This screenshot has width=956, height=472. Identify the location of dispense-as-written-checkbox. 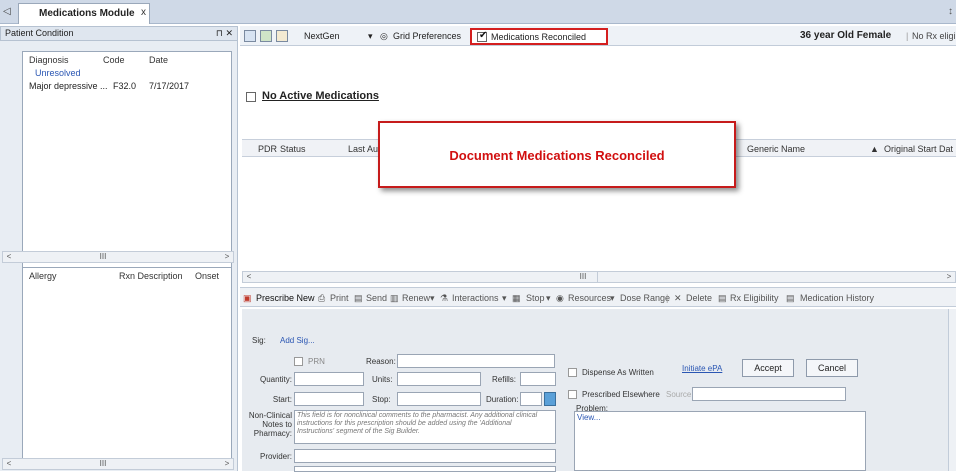
(572, 372).